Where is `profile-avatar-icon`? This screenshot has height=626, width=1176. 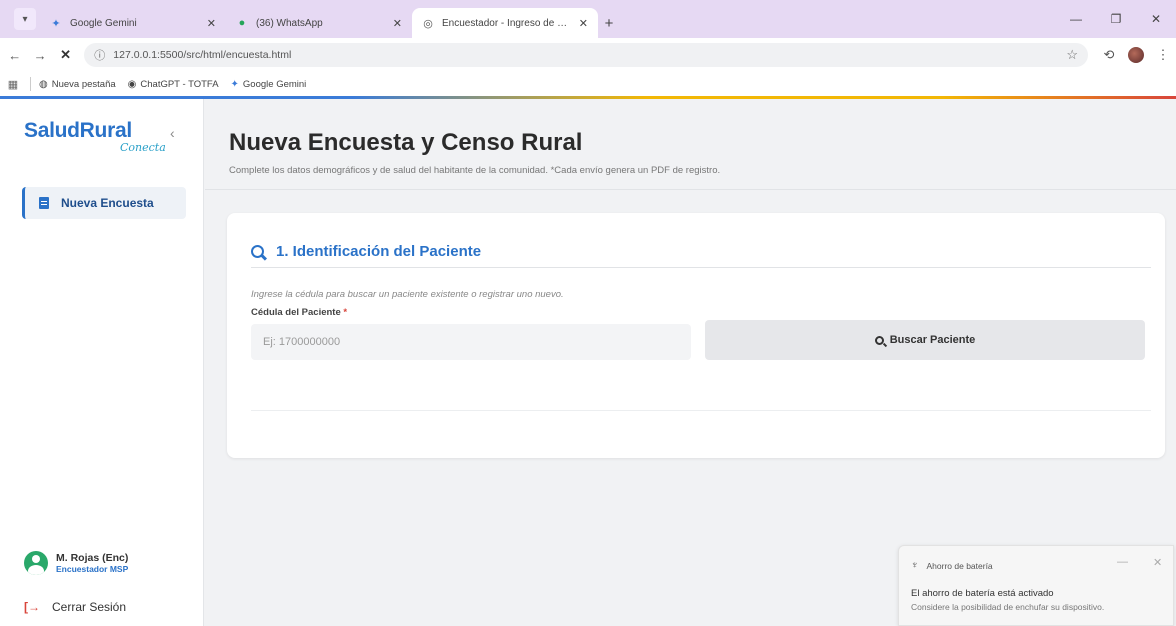
profile-avatar-icon is located at coordinates (1135, 55).